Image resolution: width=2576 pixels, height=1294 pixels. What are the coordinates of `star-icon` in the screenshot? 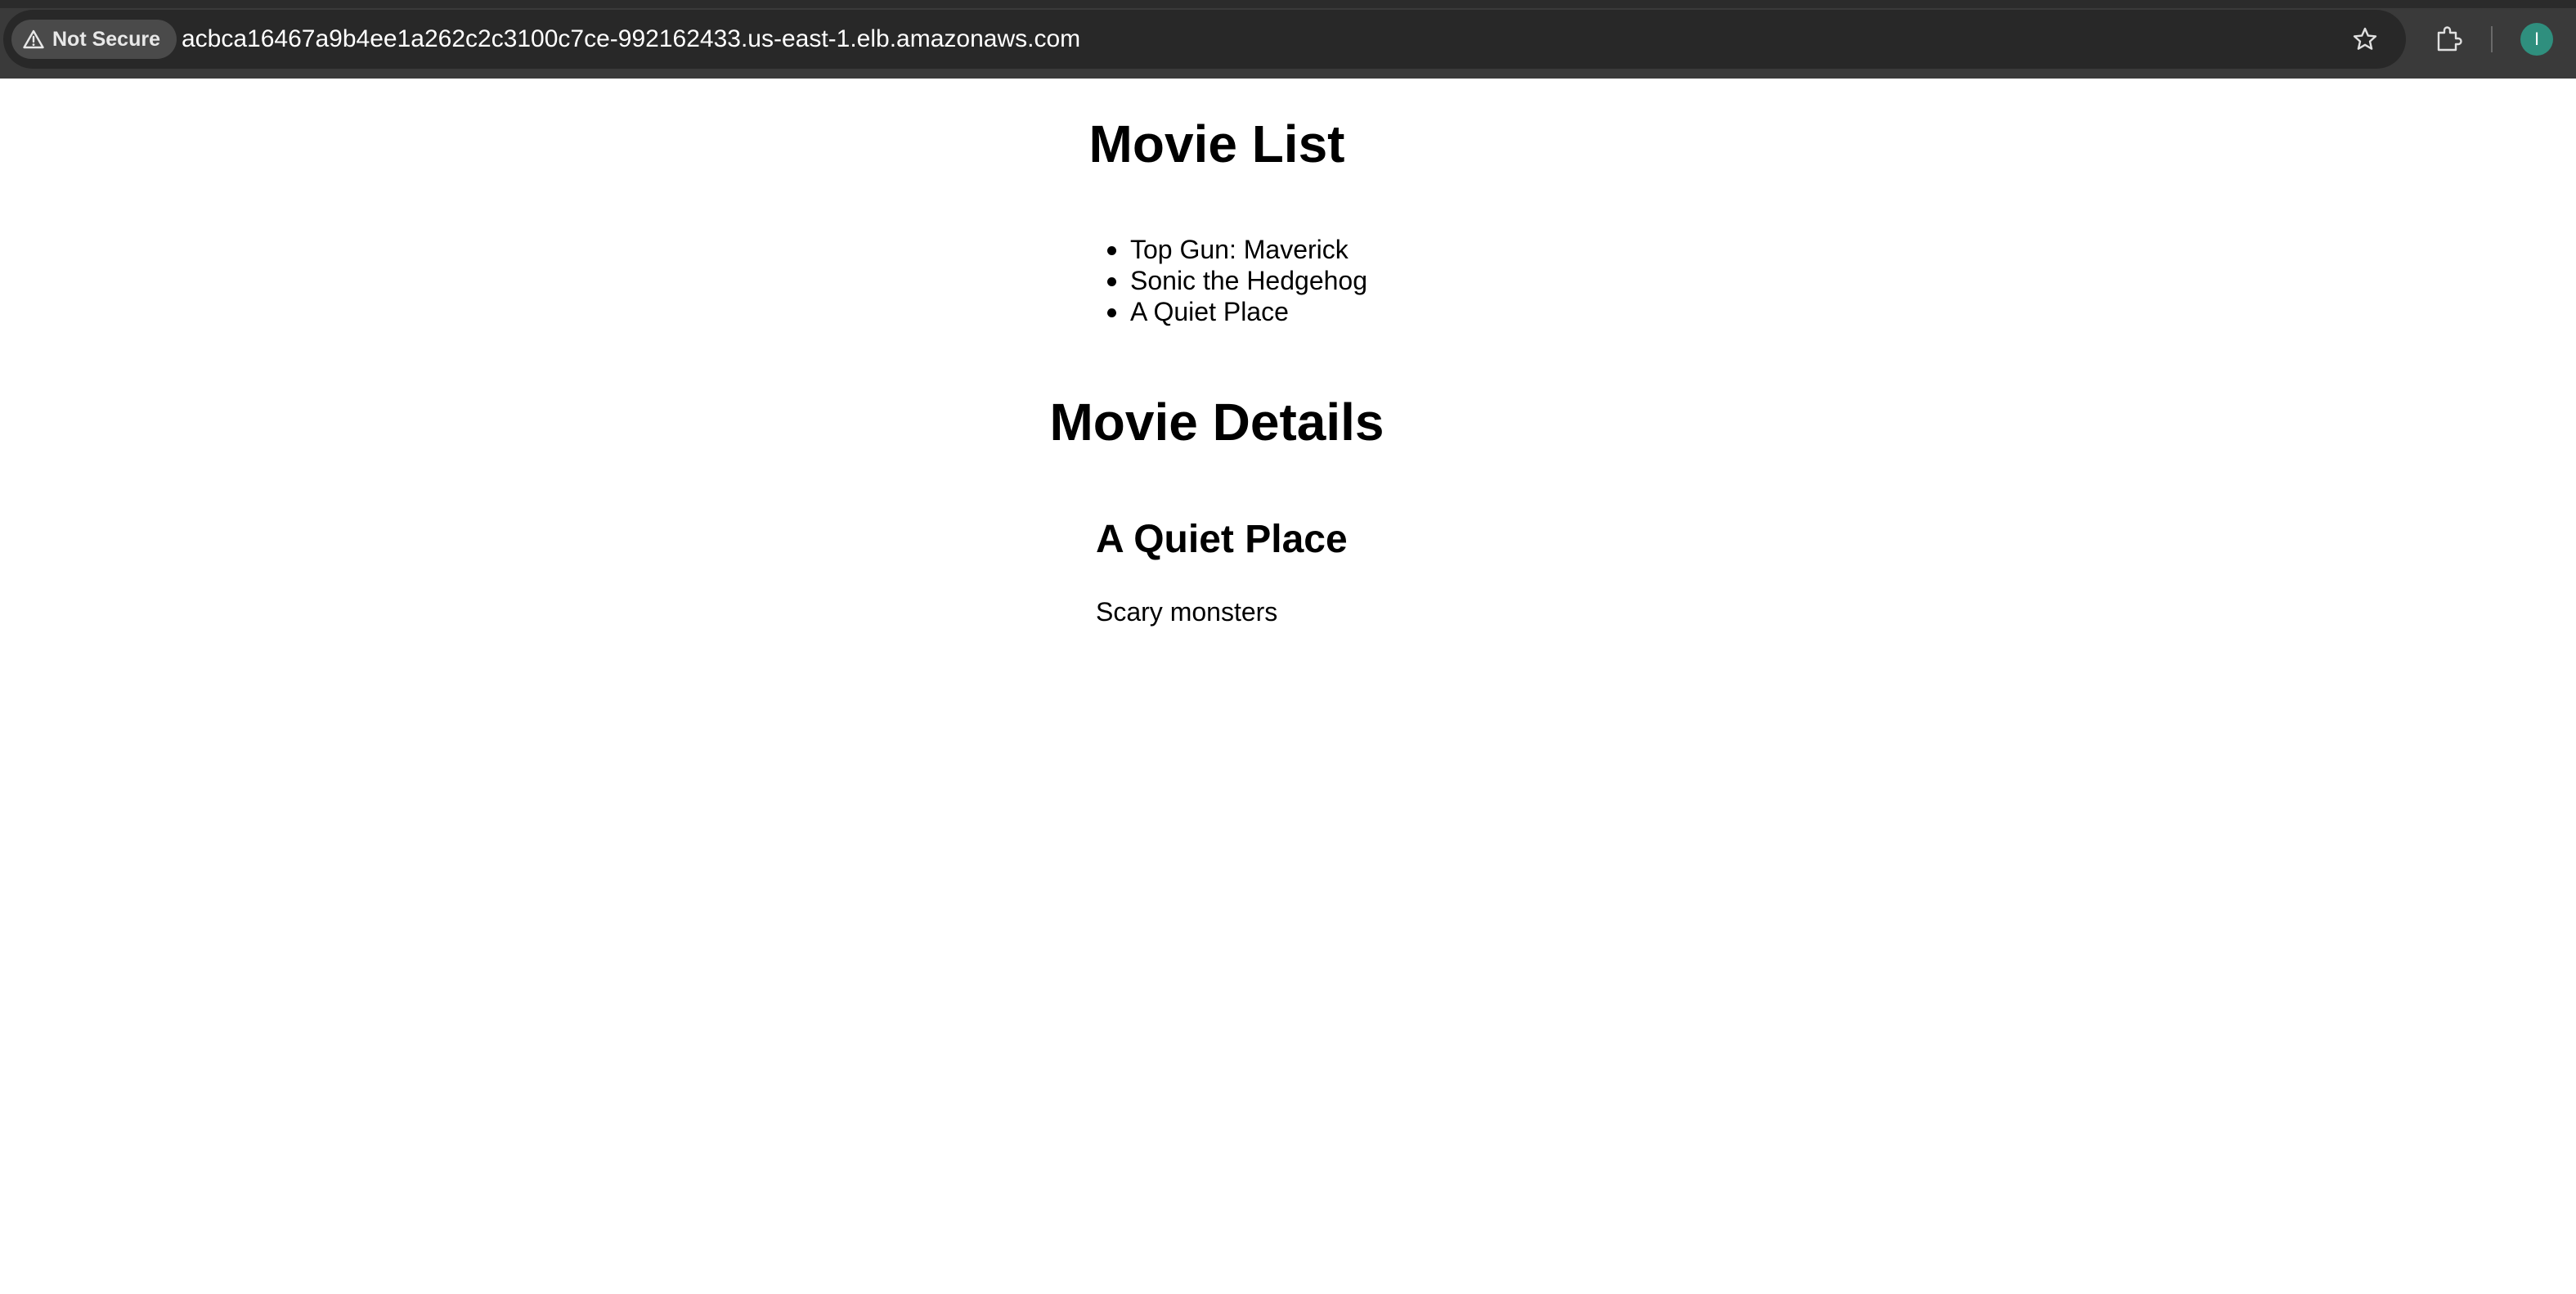 It's located at (2365, 38).